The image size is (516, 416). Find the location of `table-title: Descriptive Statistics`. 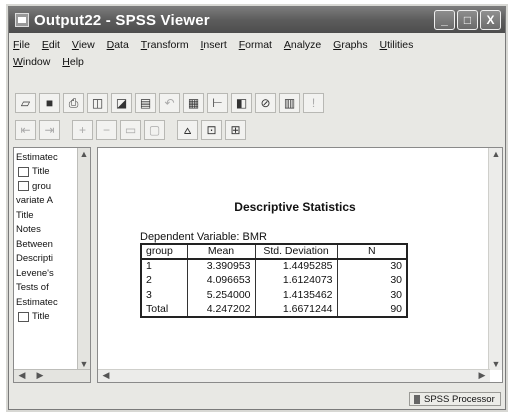

table-title: Descriptive Statistics is located at coordinates (295, 207).